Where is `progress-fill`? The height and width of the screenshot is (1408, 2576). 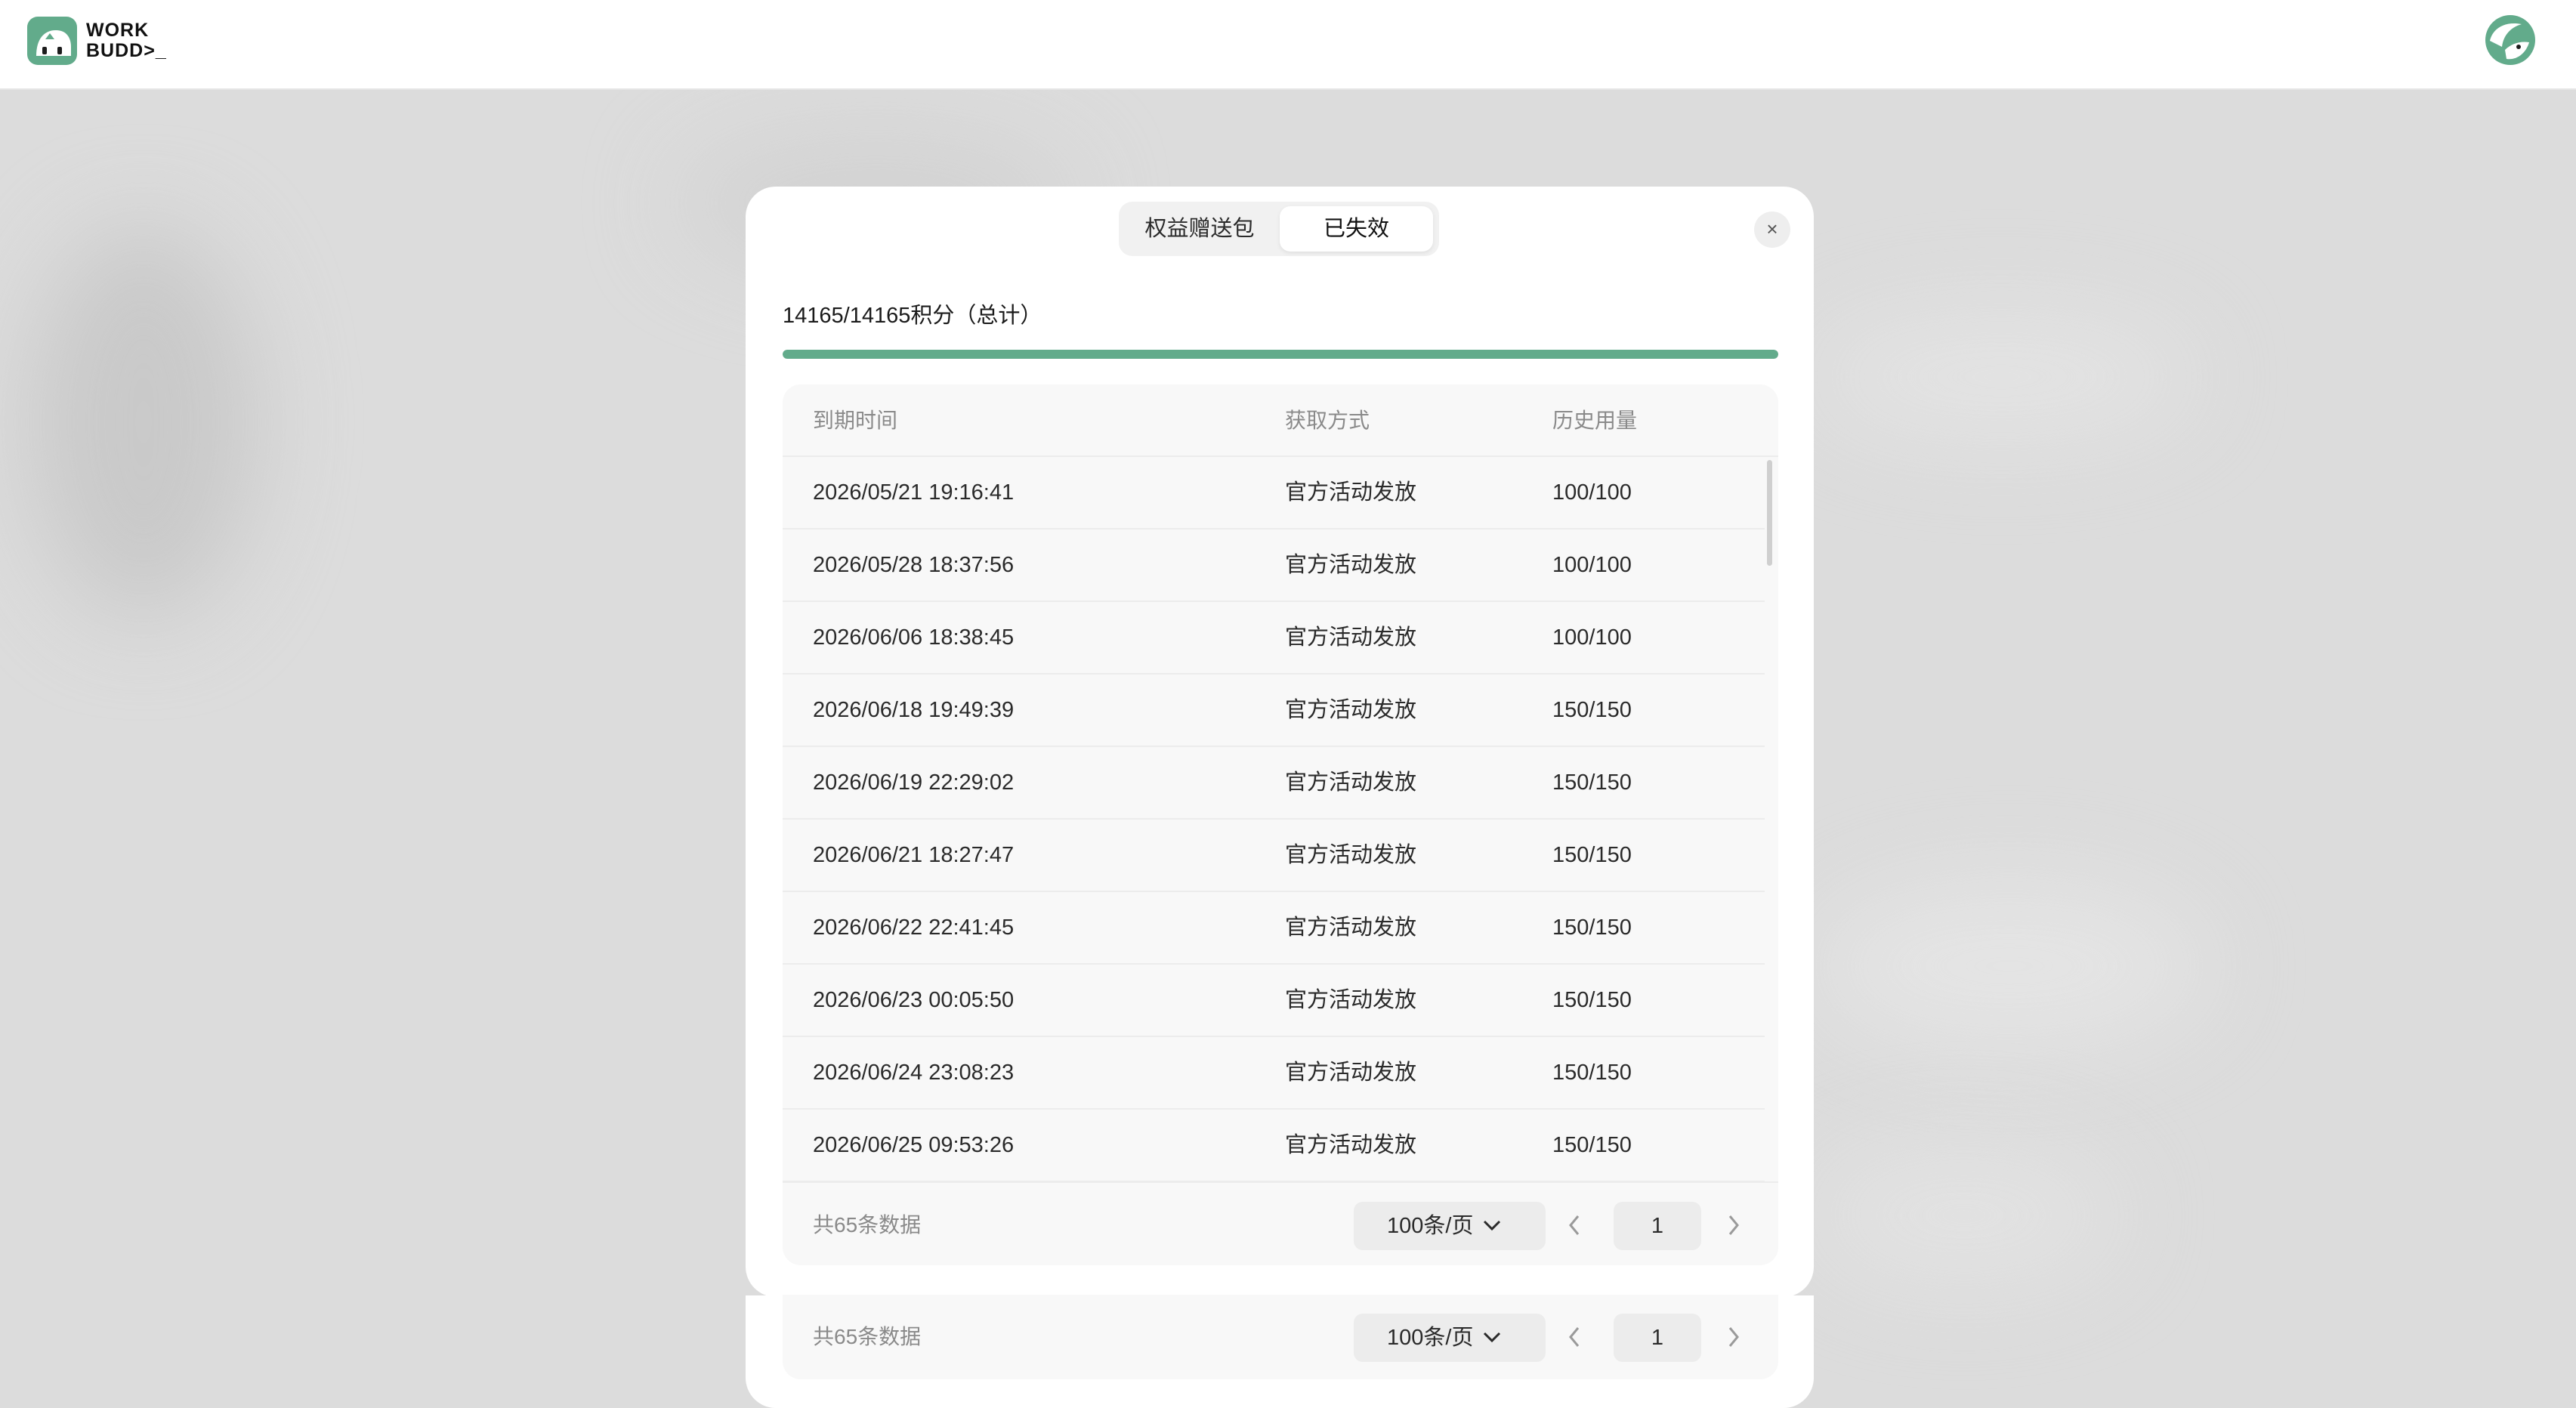 progress-fill is located at coordinates (1280, 355).